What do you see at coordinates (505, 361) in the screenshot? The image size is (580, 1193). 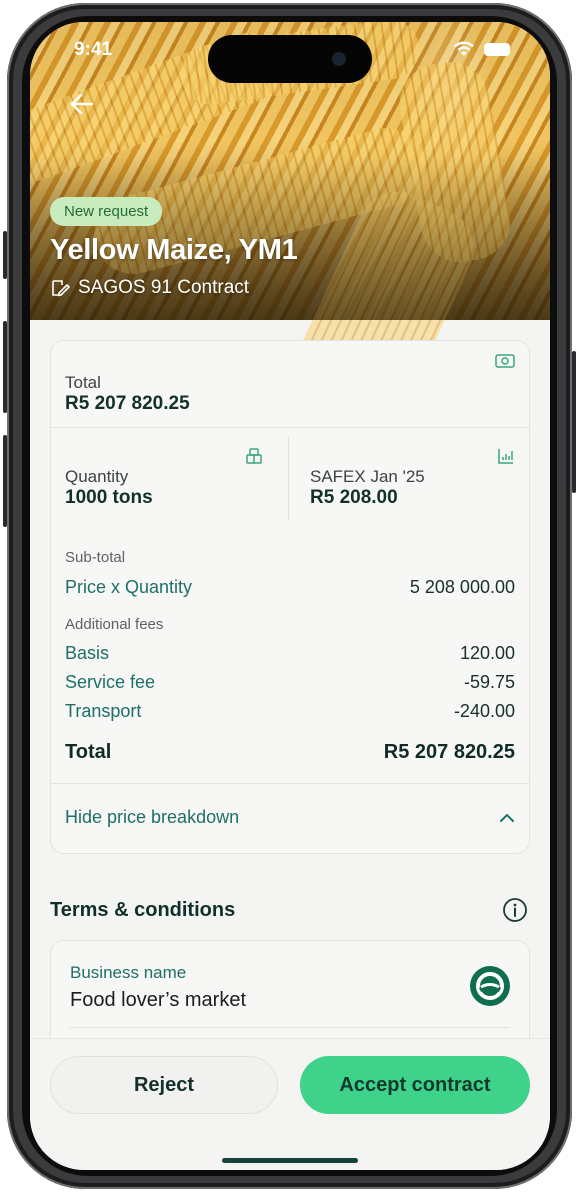 I see `money-icon` at bounding box center [505, 361].